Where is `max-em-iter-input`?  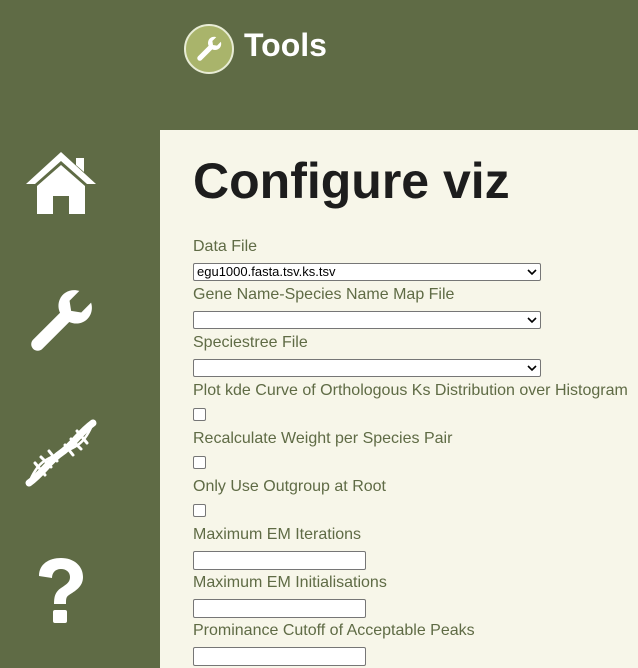 max-em-iter-input is located at coordinates (279, 560).